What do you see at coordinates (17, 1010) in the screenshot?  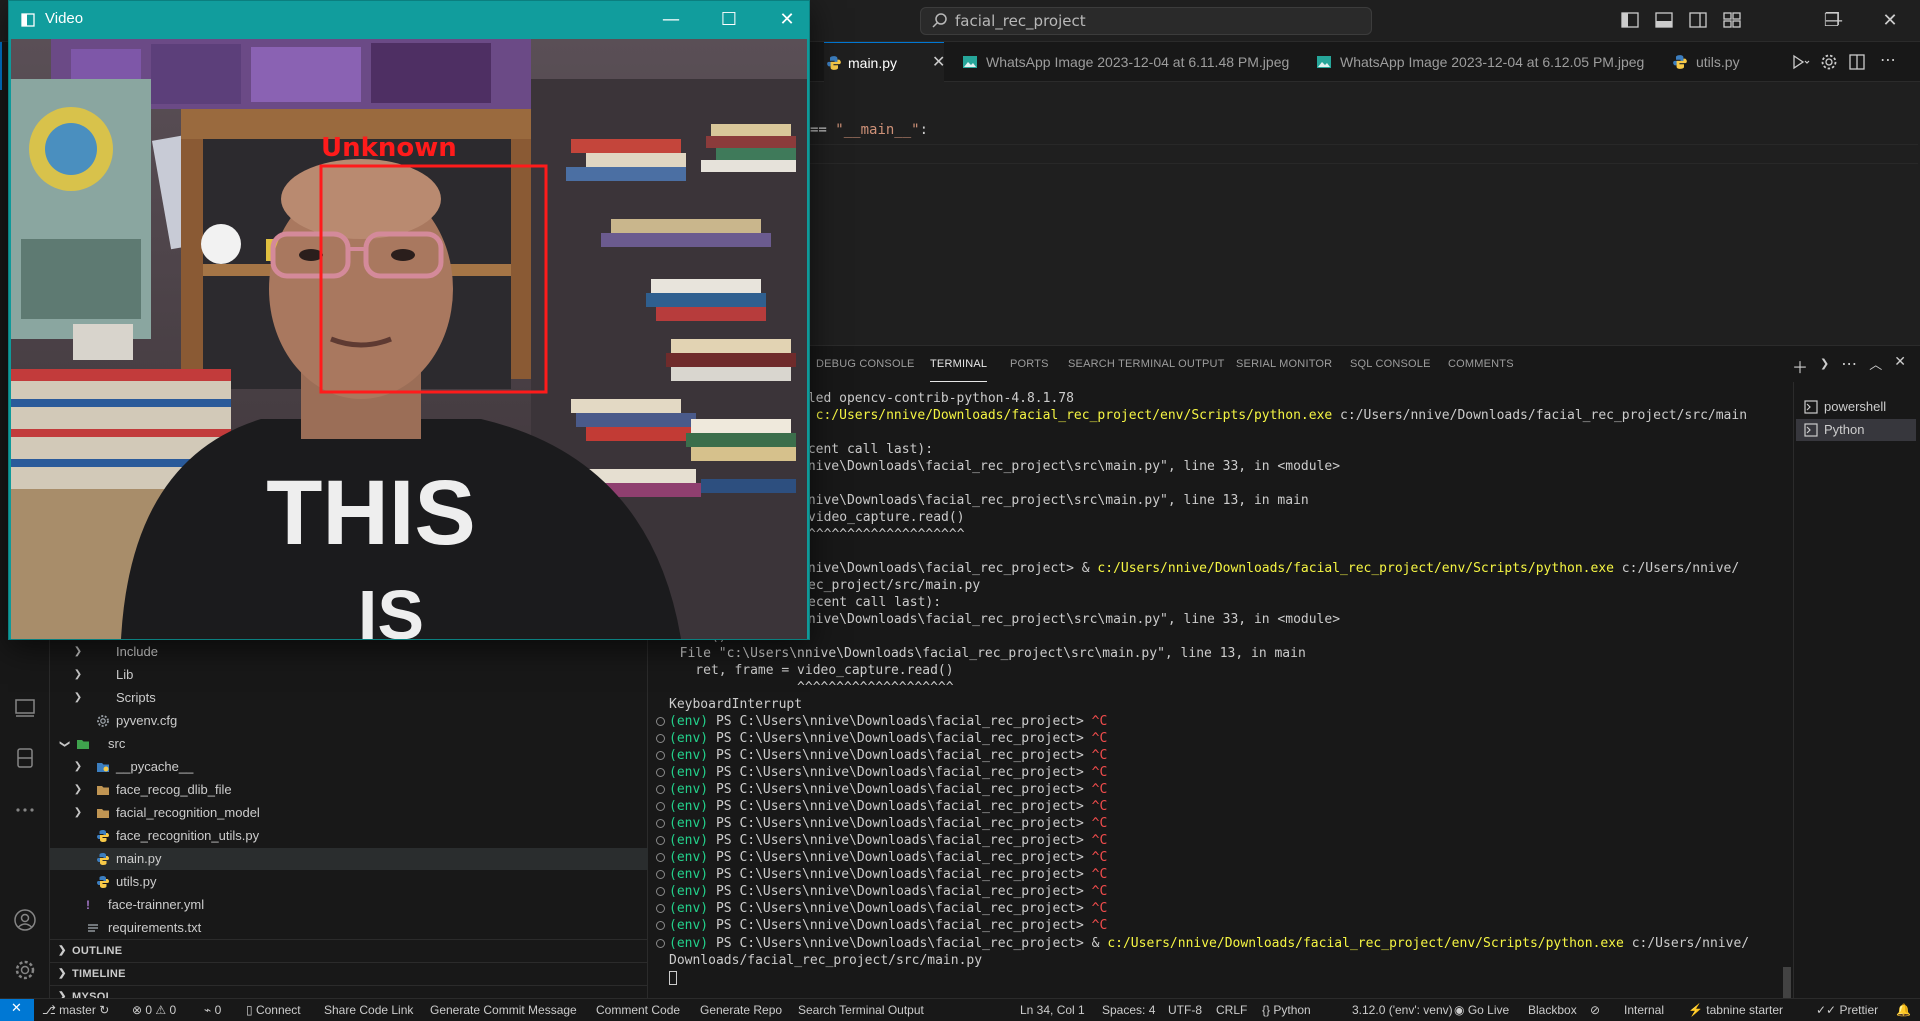 I see `remote-indicator: ✕` at bounding box center [17, 1010].